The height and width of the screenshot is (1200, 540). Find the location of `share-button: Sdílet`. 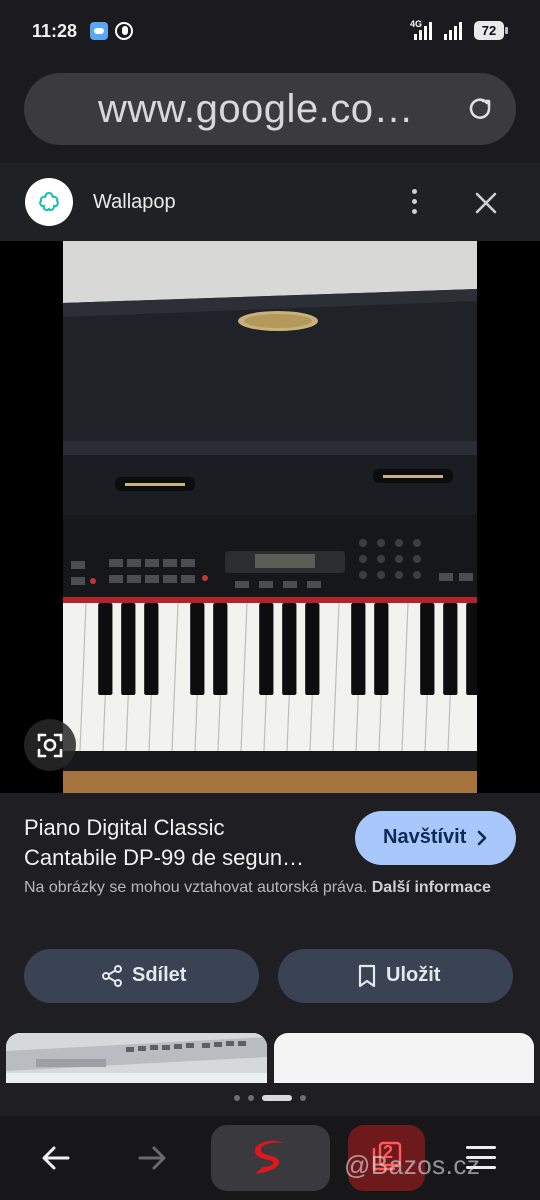

share-button: Sdílet is located at coordinates (141, 976).